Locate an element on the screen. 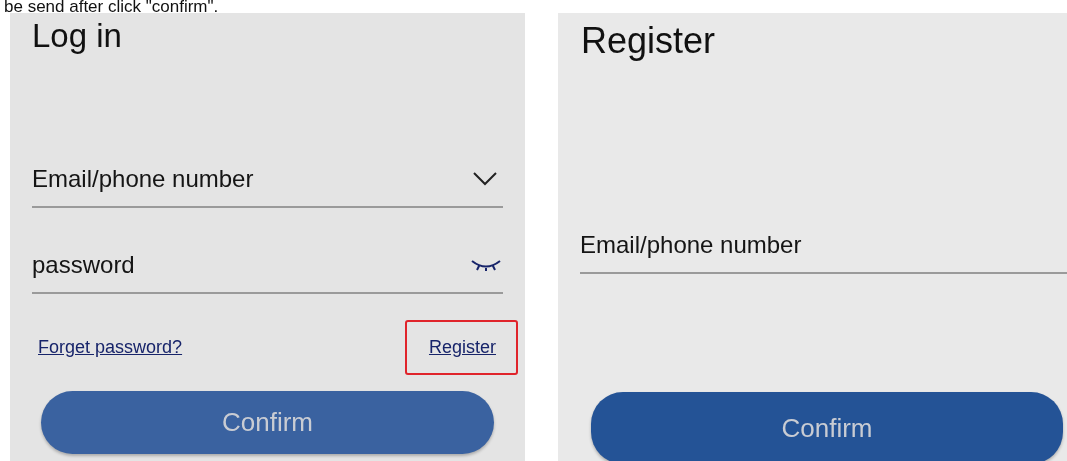 Image resolution: width=1067 pixels, height=461 pixels. text-link: Register is located at coordinates (461, 347).